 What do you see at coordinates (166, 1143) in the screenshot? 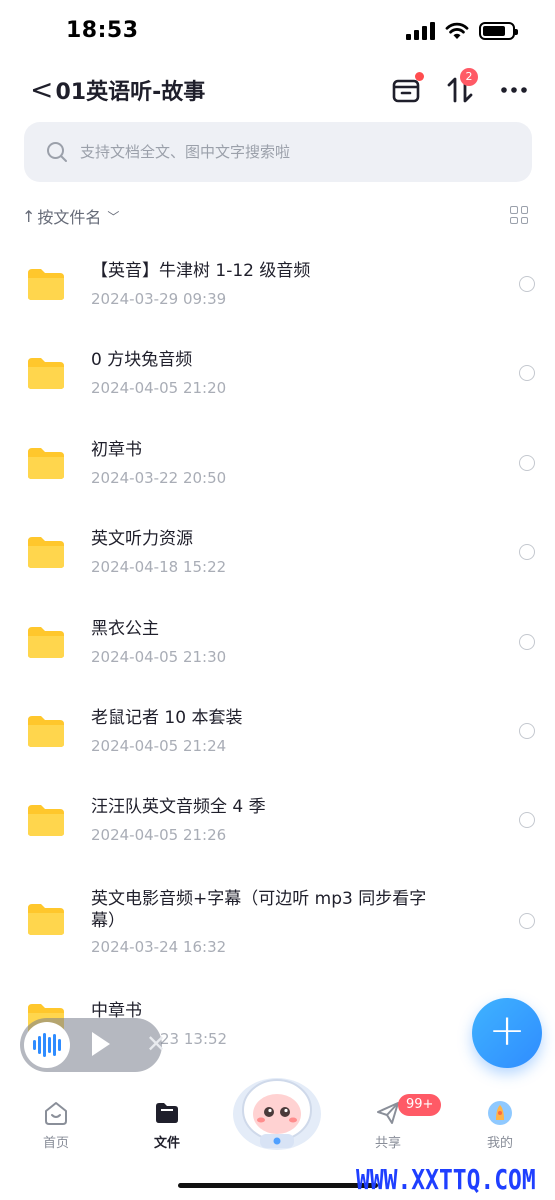
I see `tab-files-label: 文件` at bounding box center [166, 1143].